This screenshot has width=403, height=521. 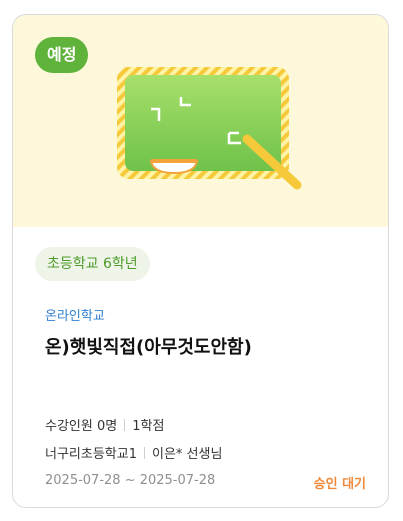 What do you see at coordinates (62, 55) in the screenshot?
I see `status-badge: 예정` at bounding box center [62, 55].